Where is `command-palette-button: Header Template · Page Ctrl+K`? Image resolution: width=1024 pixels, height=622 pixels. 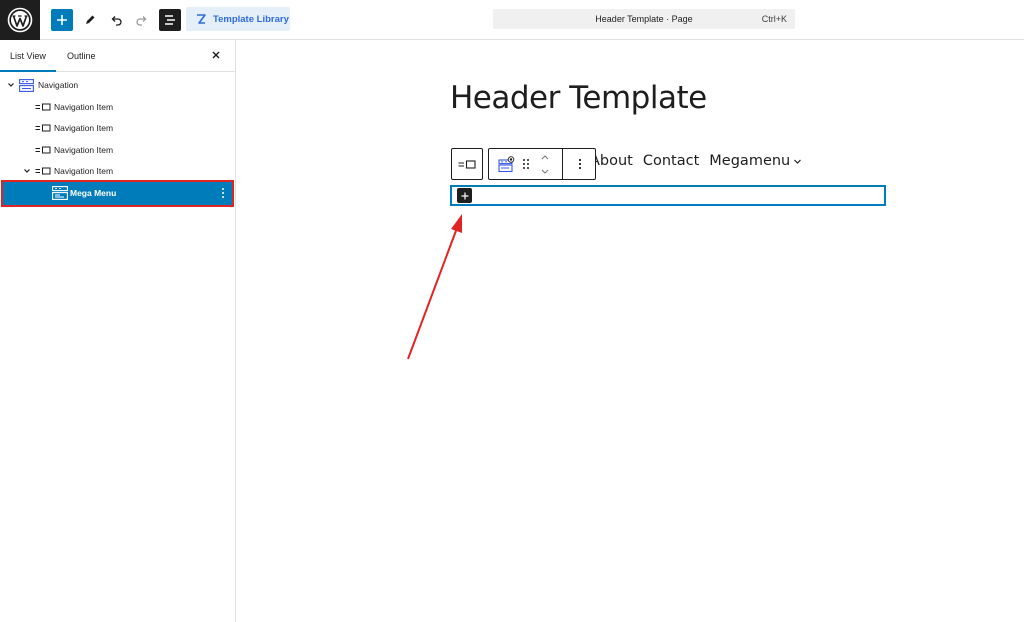
command-palette-button: Header Template · Page Ctrl+K is located at coordinates (644, 19).